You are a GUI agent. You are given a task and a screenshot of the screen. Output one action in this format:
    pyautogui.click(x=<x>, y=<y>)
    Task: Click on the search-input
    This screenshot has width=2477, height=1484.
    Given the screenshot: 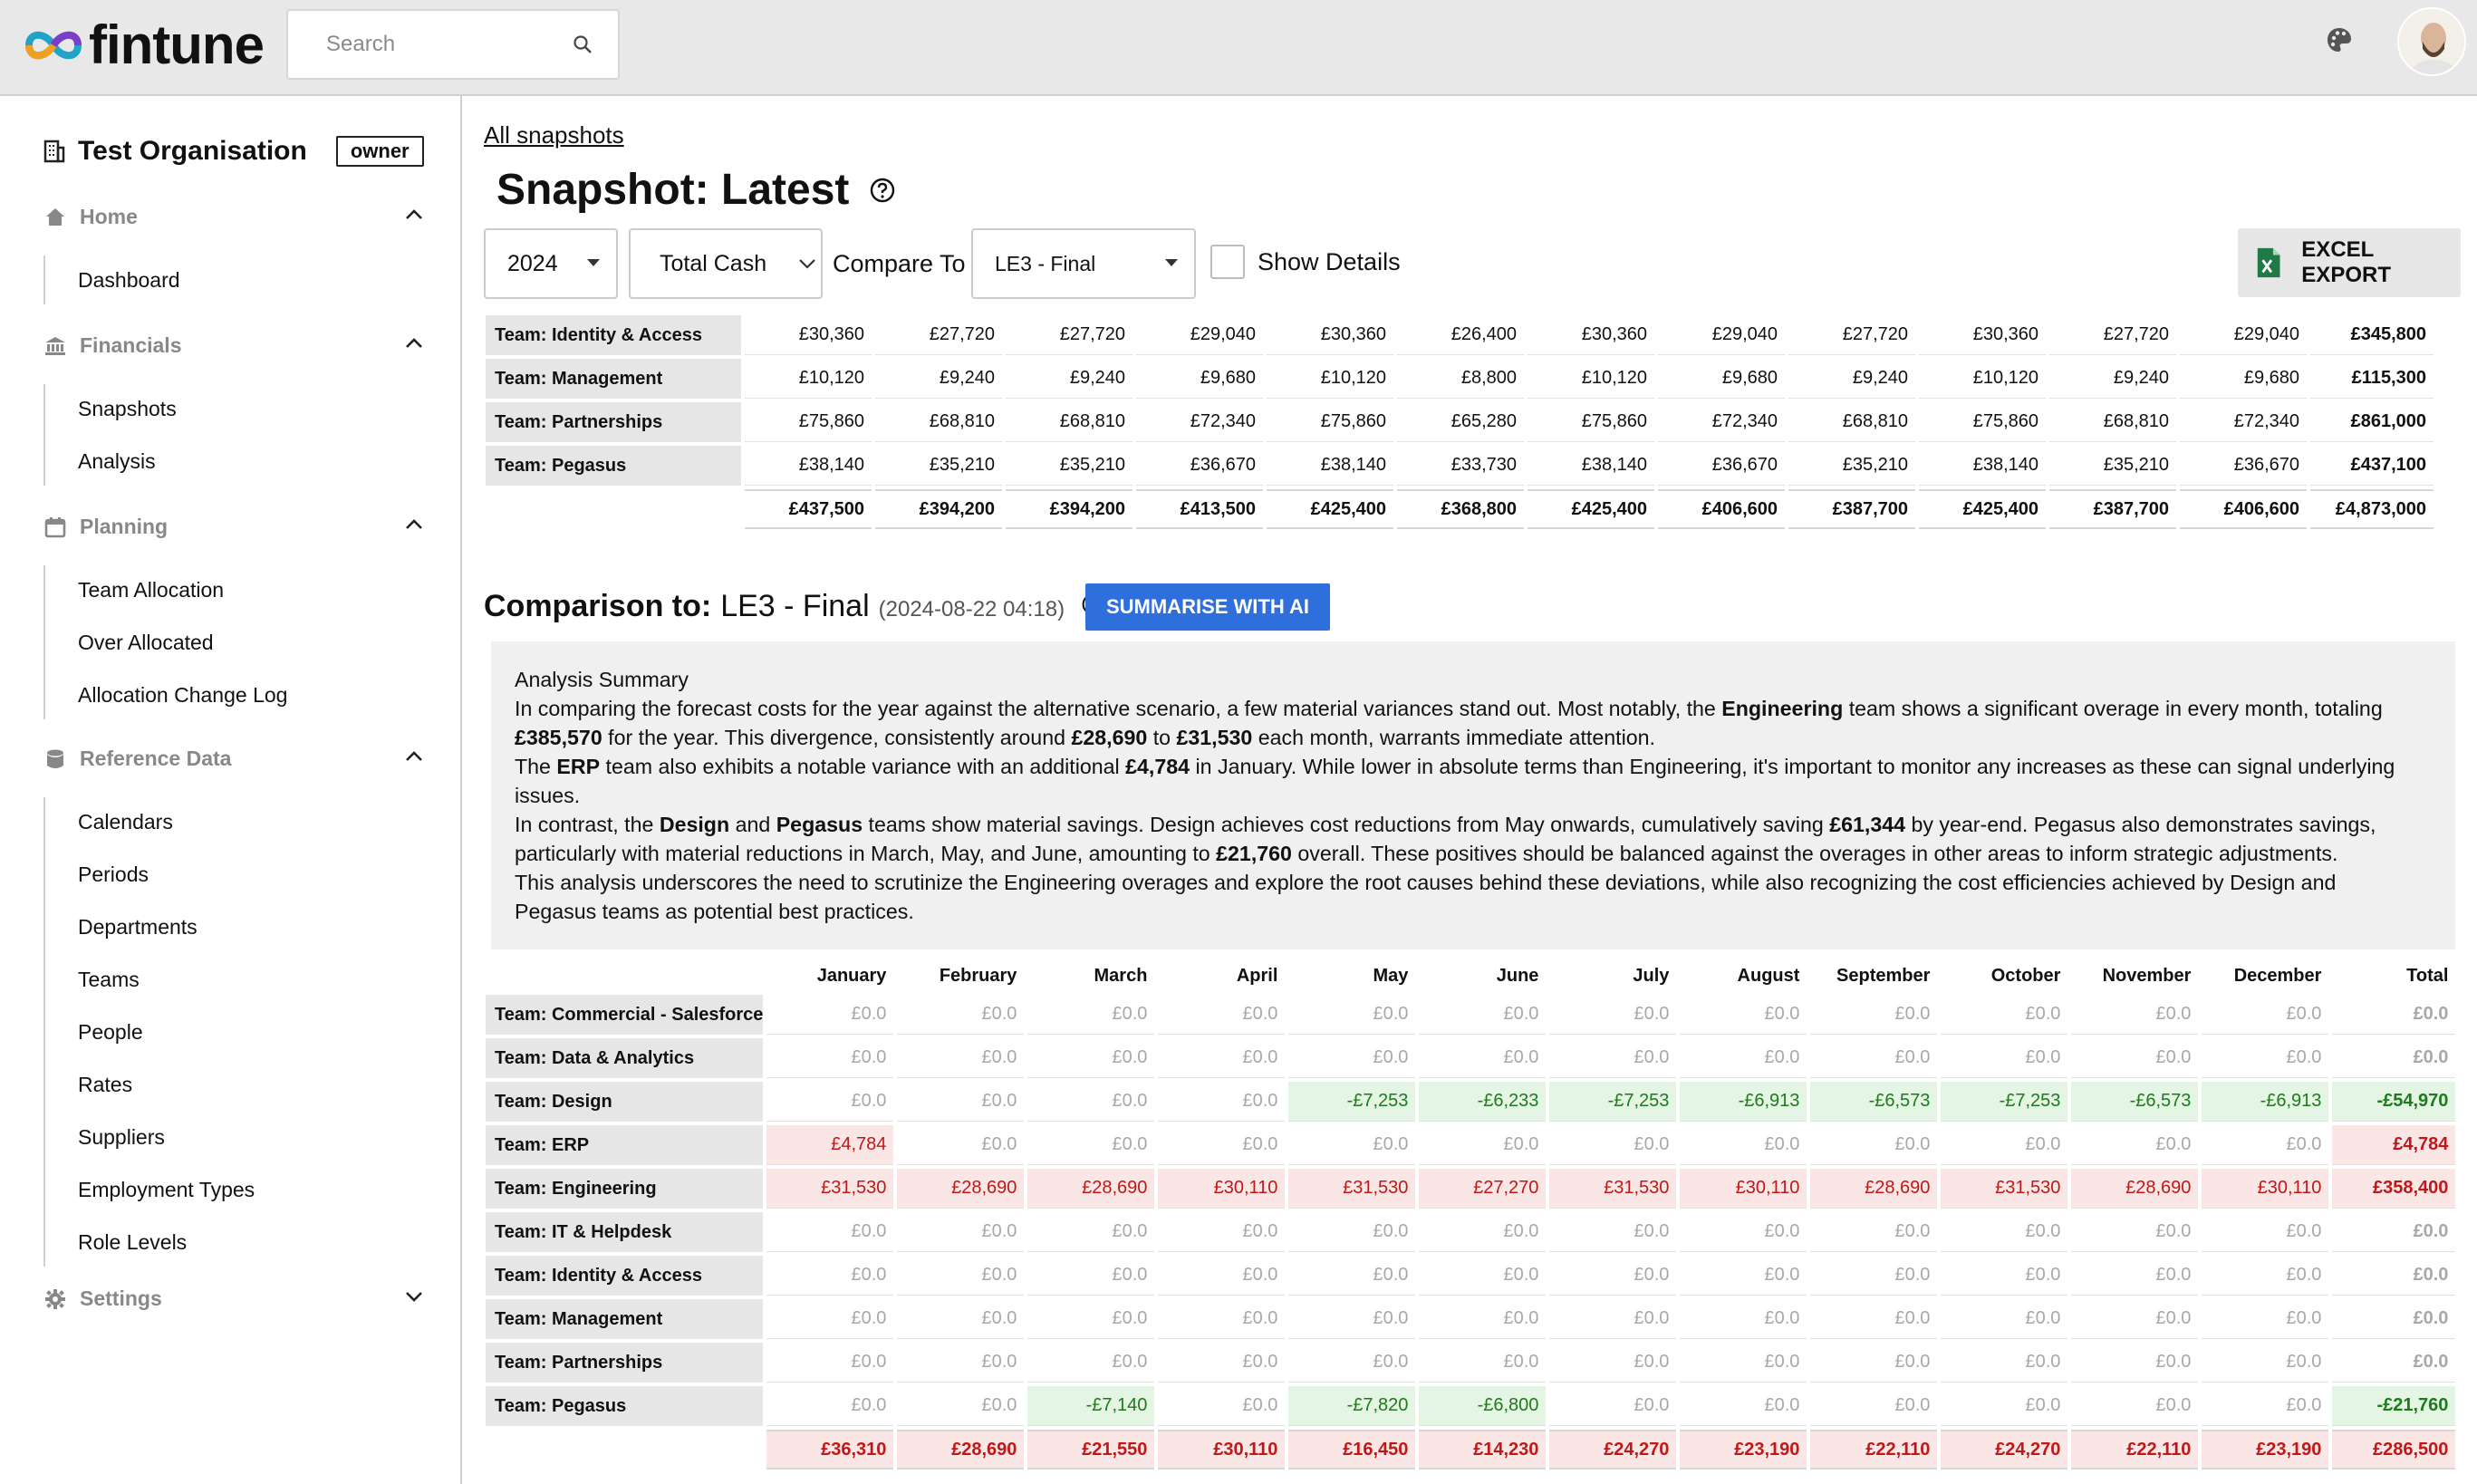 What is the action you would take?
    pyautogui.click(x=444, y=45)
    